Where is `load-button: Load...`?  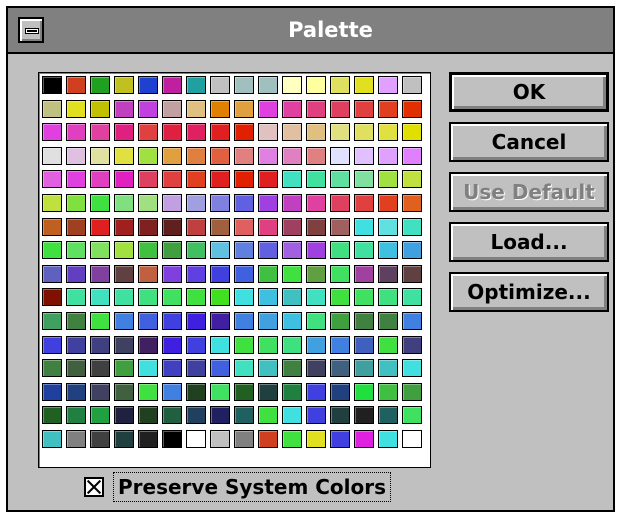 load-button: Load... is located at coordinates (529, 242).